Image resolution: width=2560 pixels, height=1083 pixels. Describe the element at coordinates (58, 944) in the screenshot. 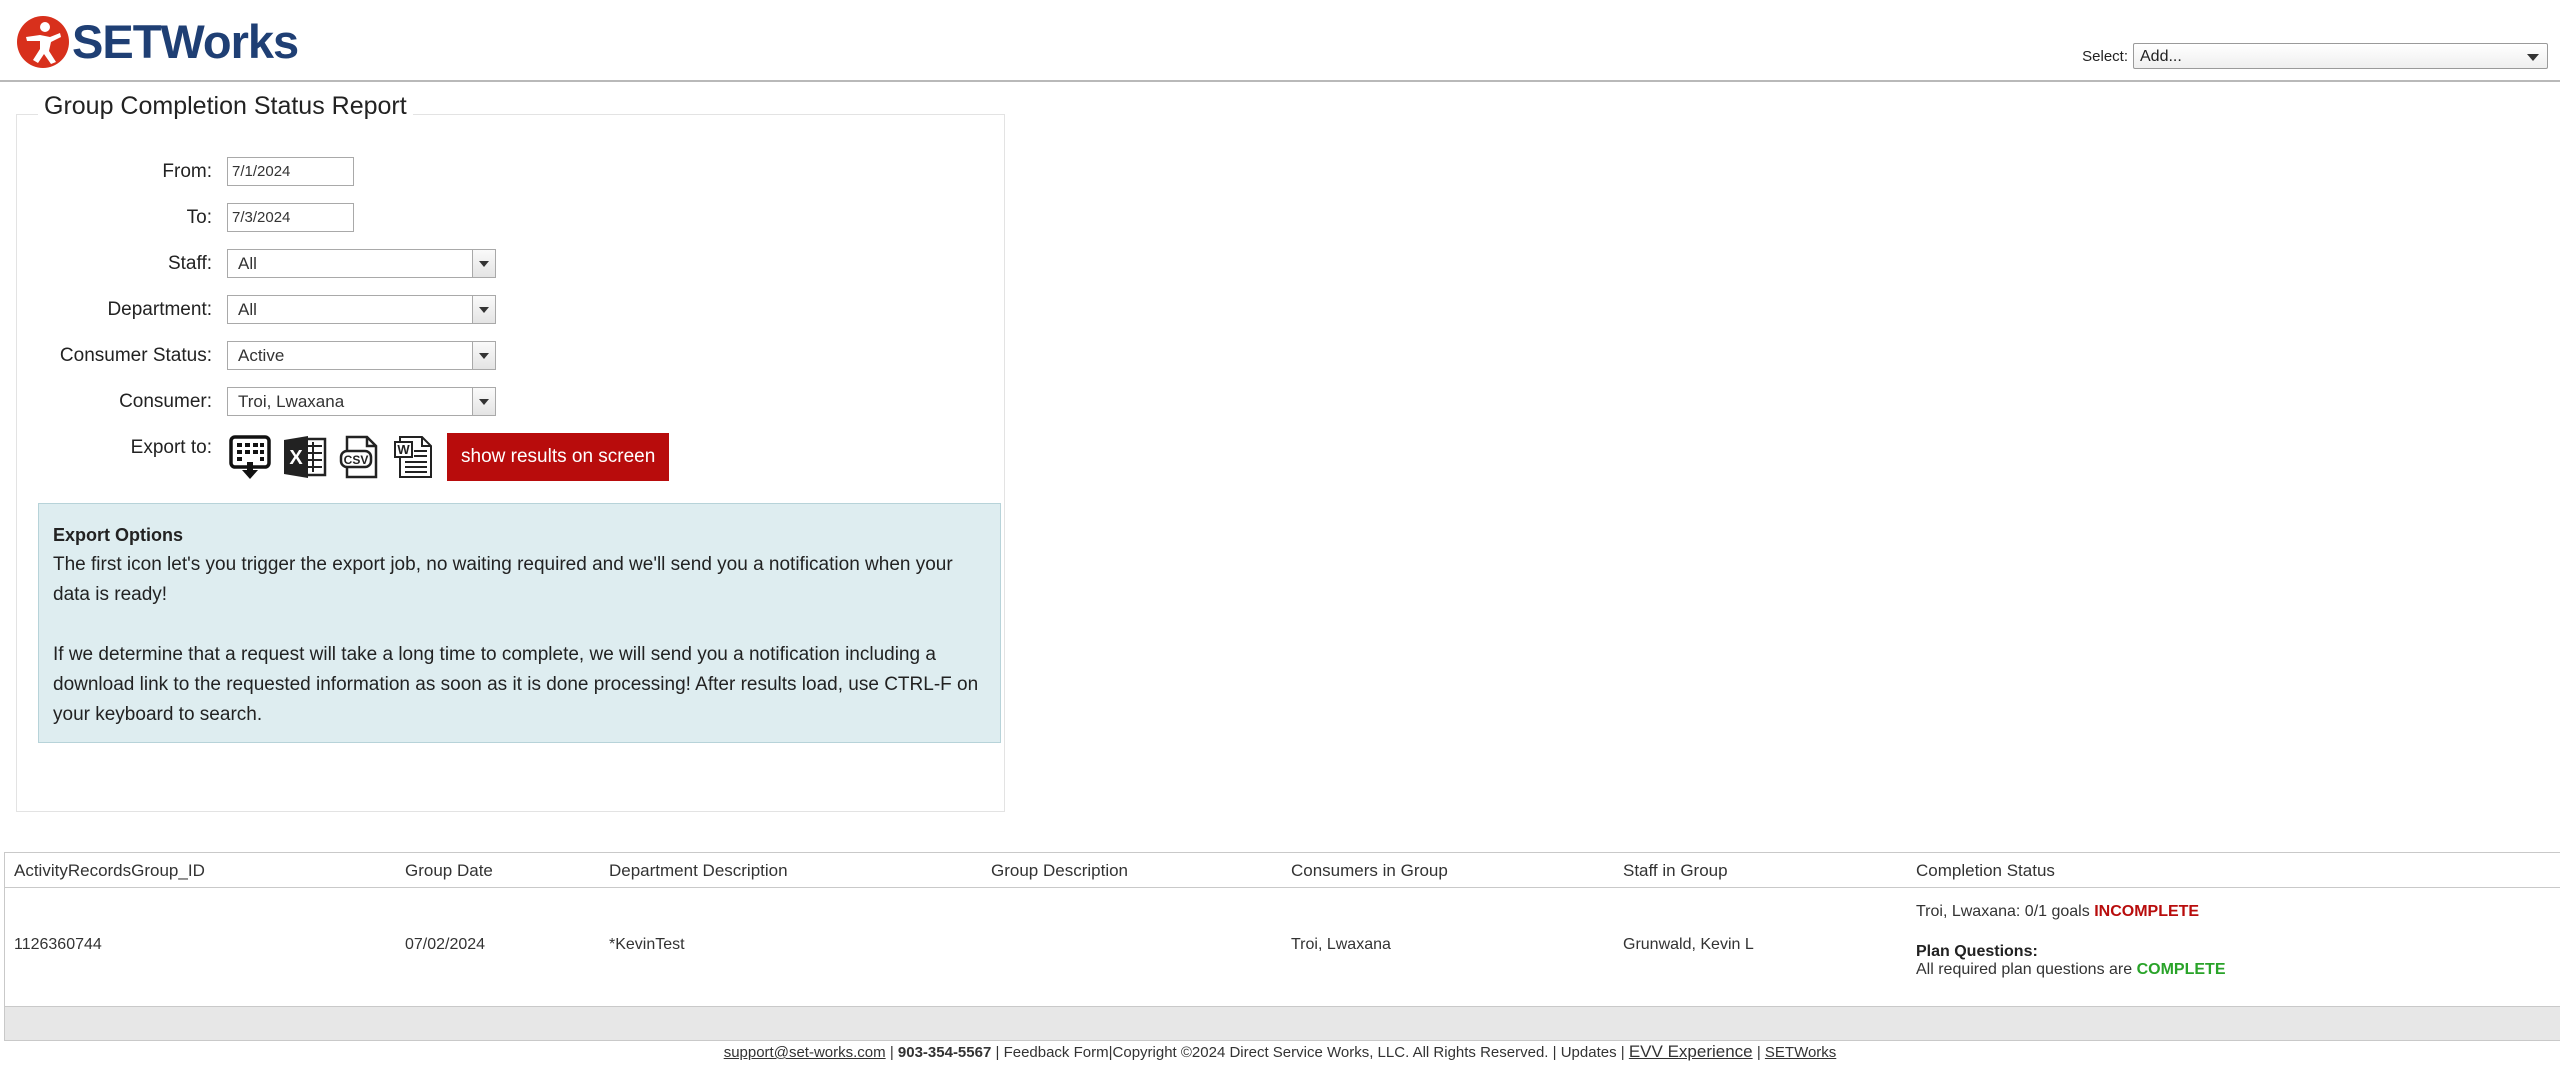

I see `cell-id: 1126360744` at that location.